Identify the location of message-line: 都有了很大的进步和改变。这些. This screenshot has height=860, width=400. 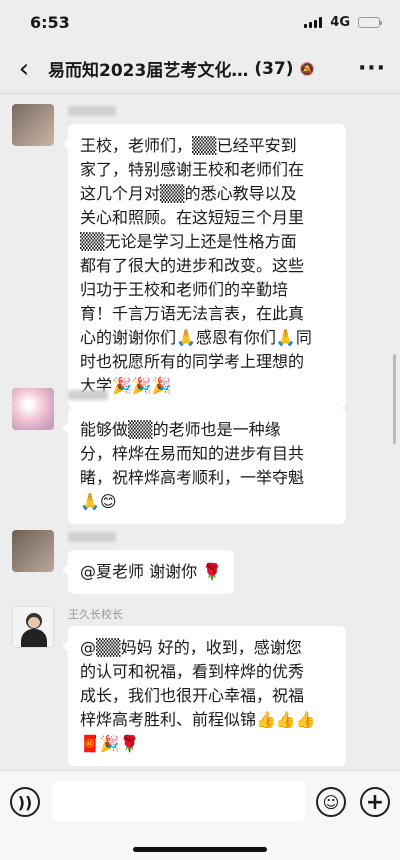
(192, 265).